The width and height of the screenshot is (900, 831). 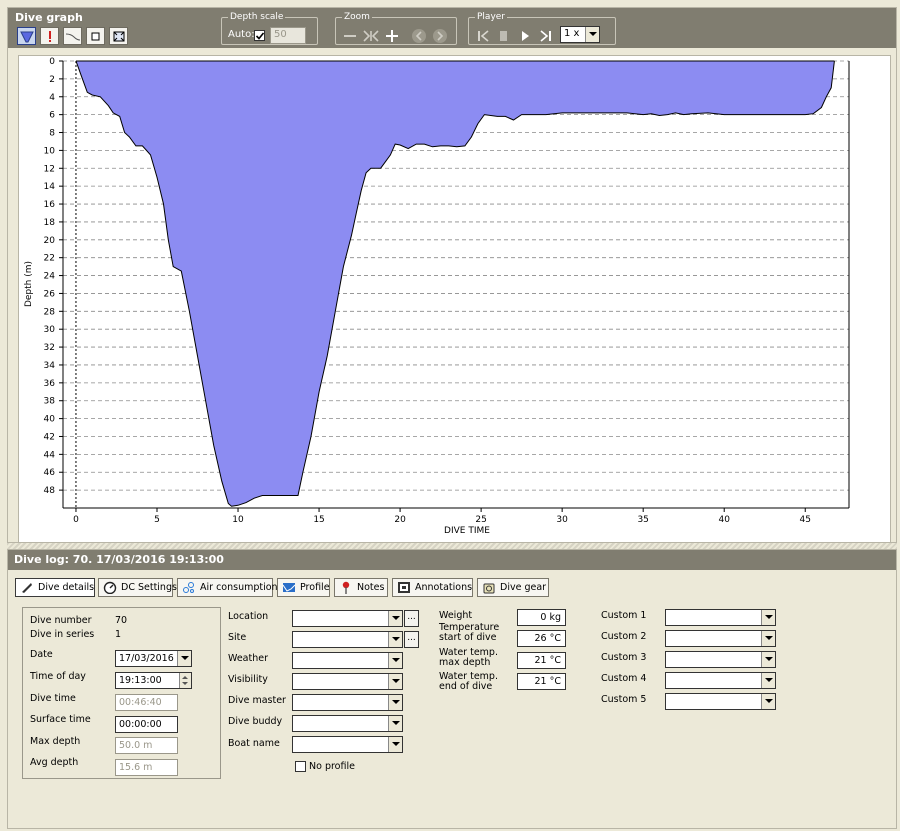 What do you see at coordinates (419, 36) in the screenshot?
I see `scroll-left-icon` at bounding box center [419, 36].